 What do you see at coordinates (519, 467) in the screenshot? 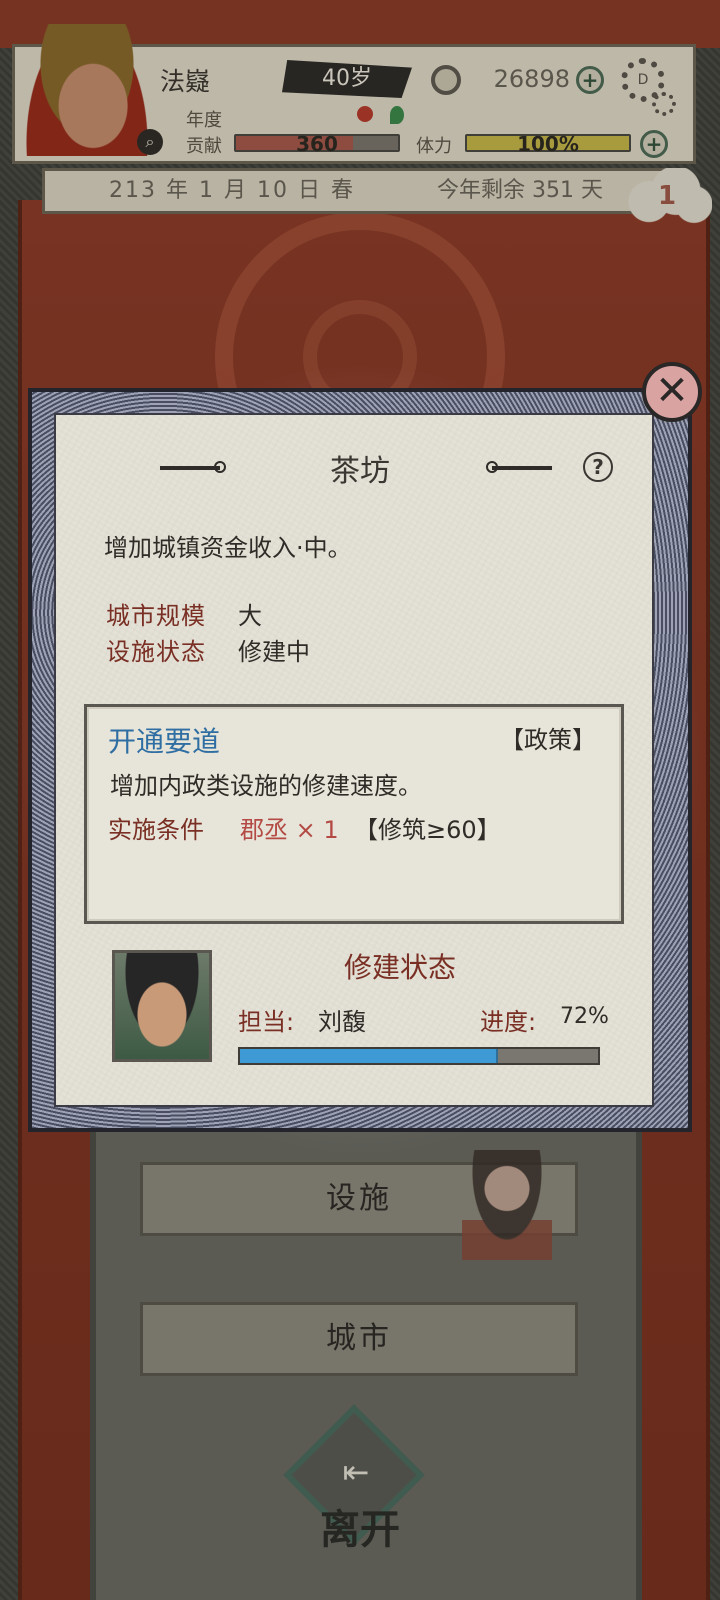
I see `title-ornament-right` at bounding box center [519, 467].